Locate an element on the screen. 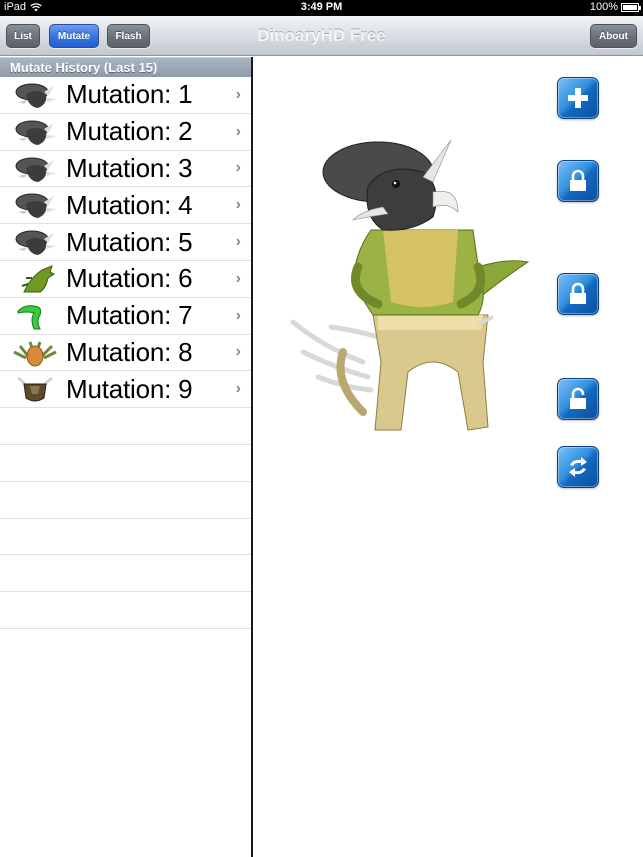 The image size is (643, 857). history-row: Mutation: 2 › is located at coordinates (125, 132).